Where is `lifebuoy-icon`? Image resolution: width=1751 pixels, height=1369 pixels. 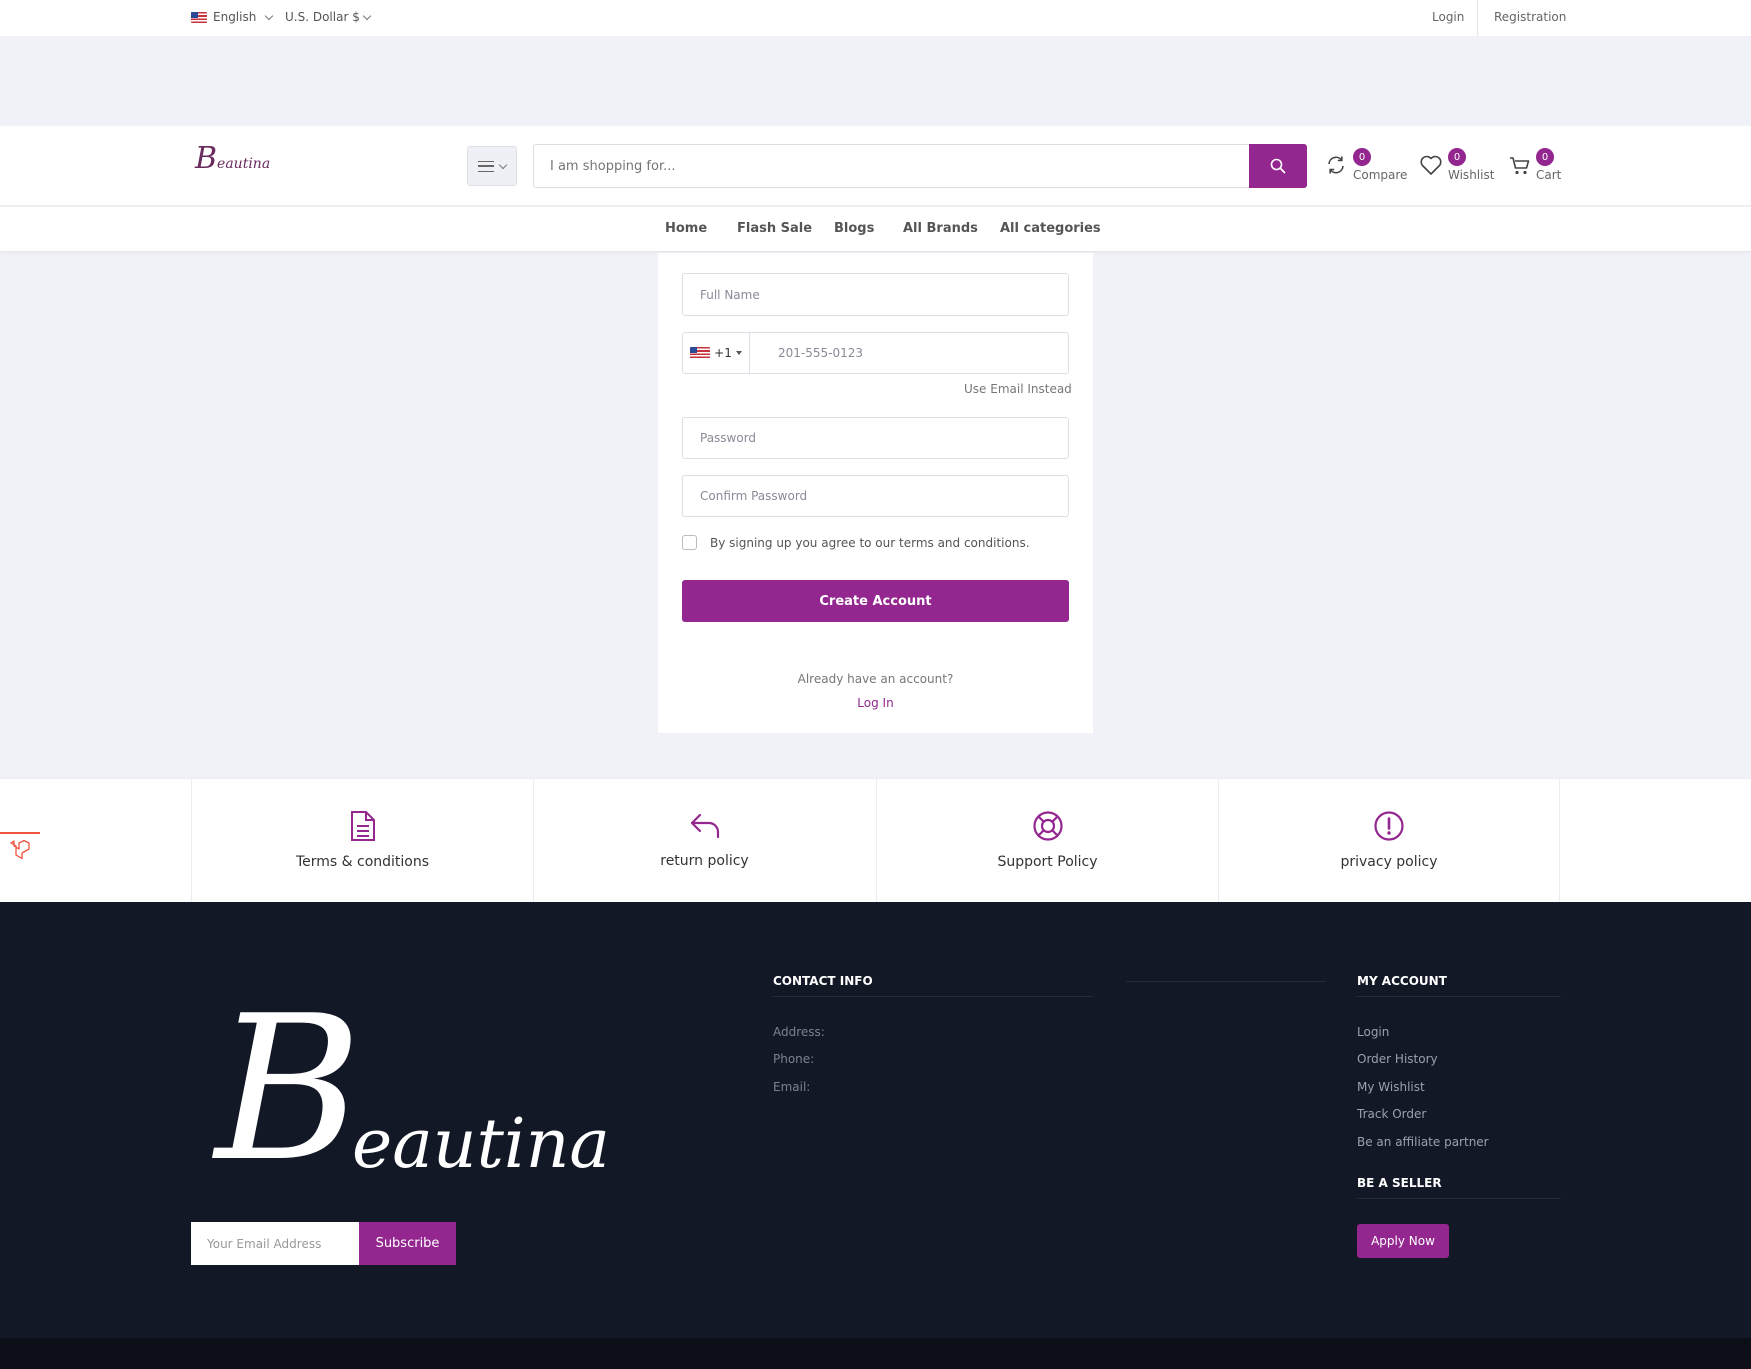
lifebuoy-icon is located at coordinates (1047, 826).